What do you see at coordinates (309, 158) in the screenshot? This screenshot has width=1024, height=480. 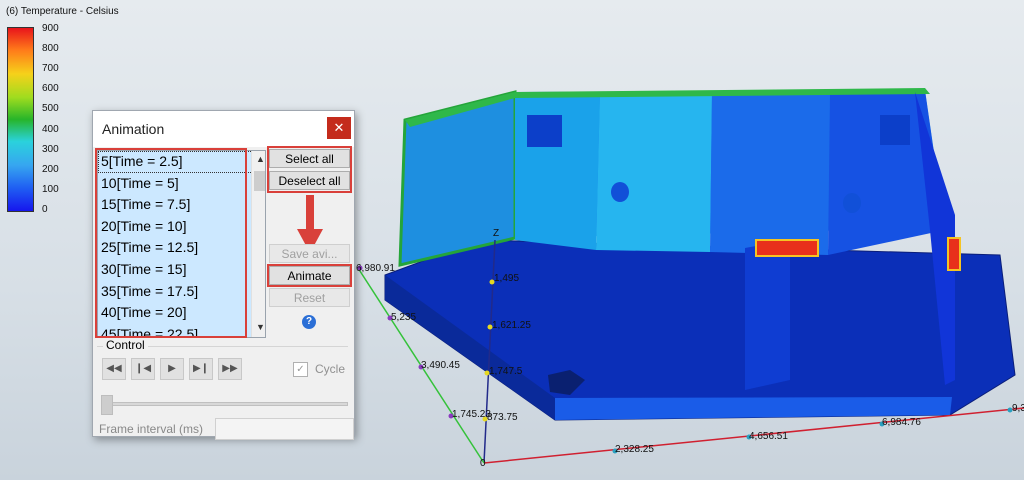 I see `select-all-button: Select all` at bounding box center [309, 158].